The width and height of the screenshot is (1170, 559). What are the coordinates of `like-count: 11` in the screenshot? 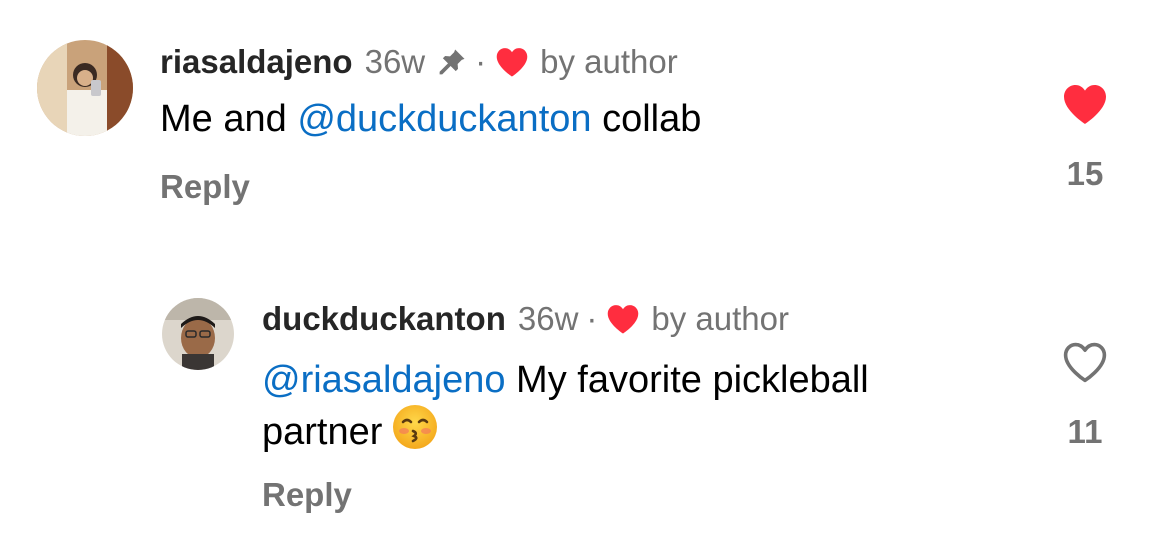 It's located at (1085, 431).